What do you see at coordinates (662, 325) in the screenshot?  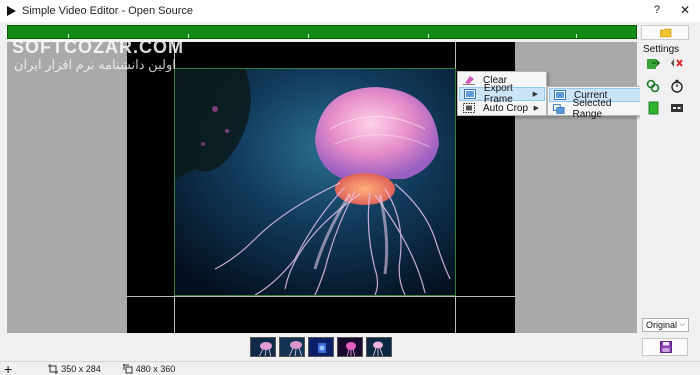 I see `quality-select-value: Original` at bounding box center [662, 325].